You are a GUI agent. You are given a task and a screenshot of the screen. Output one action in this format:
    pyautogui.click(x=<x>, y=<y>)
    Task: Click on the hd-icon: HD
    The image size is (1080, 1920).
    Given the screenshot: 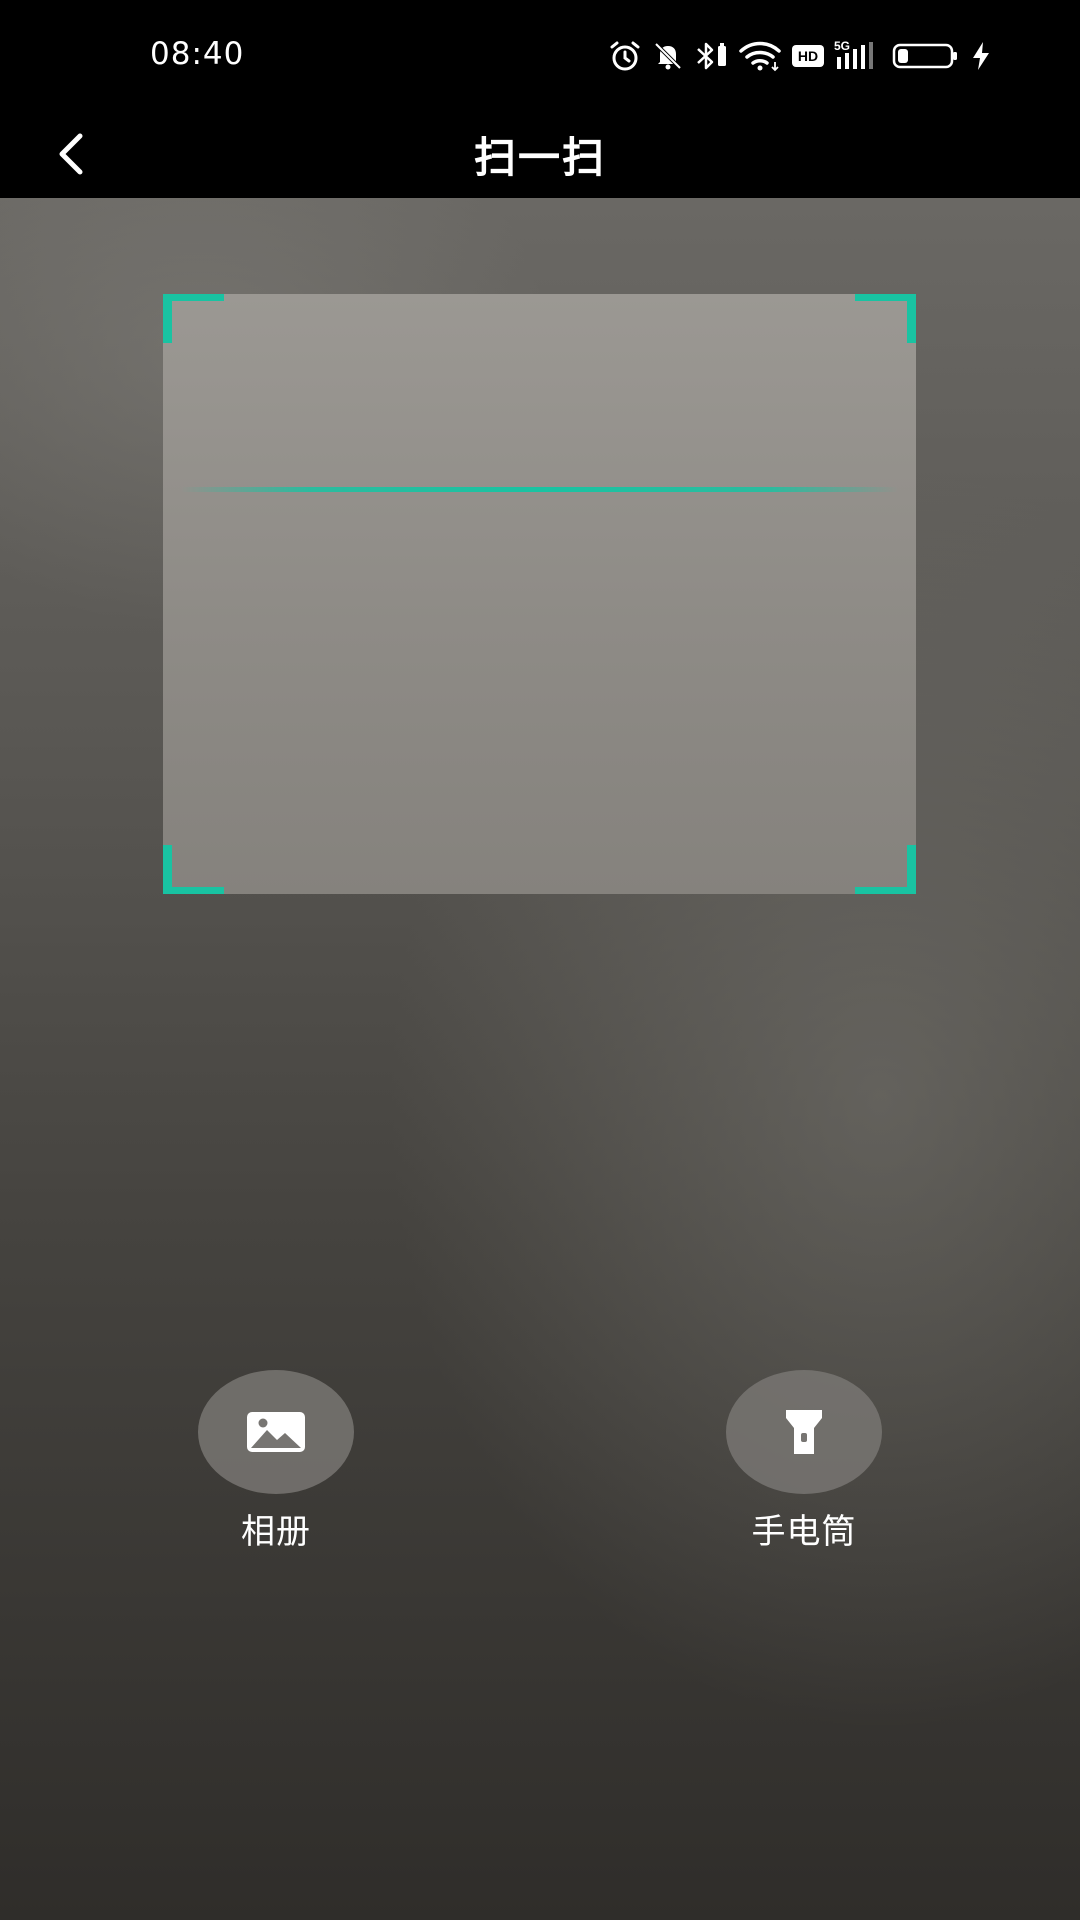 What is the action you would take?
    pyautogui.click(x=808, y=56)
    